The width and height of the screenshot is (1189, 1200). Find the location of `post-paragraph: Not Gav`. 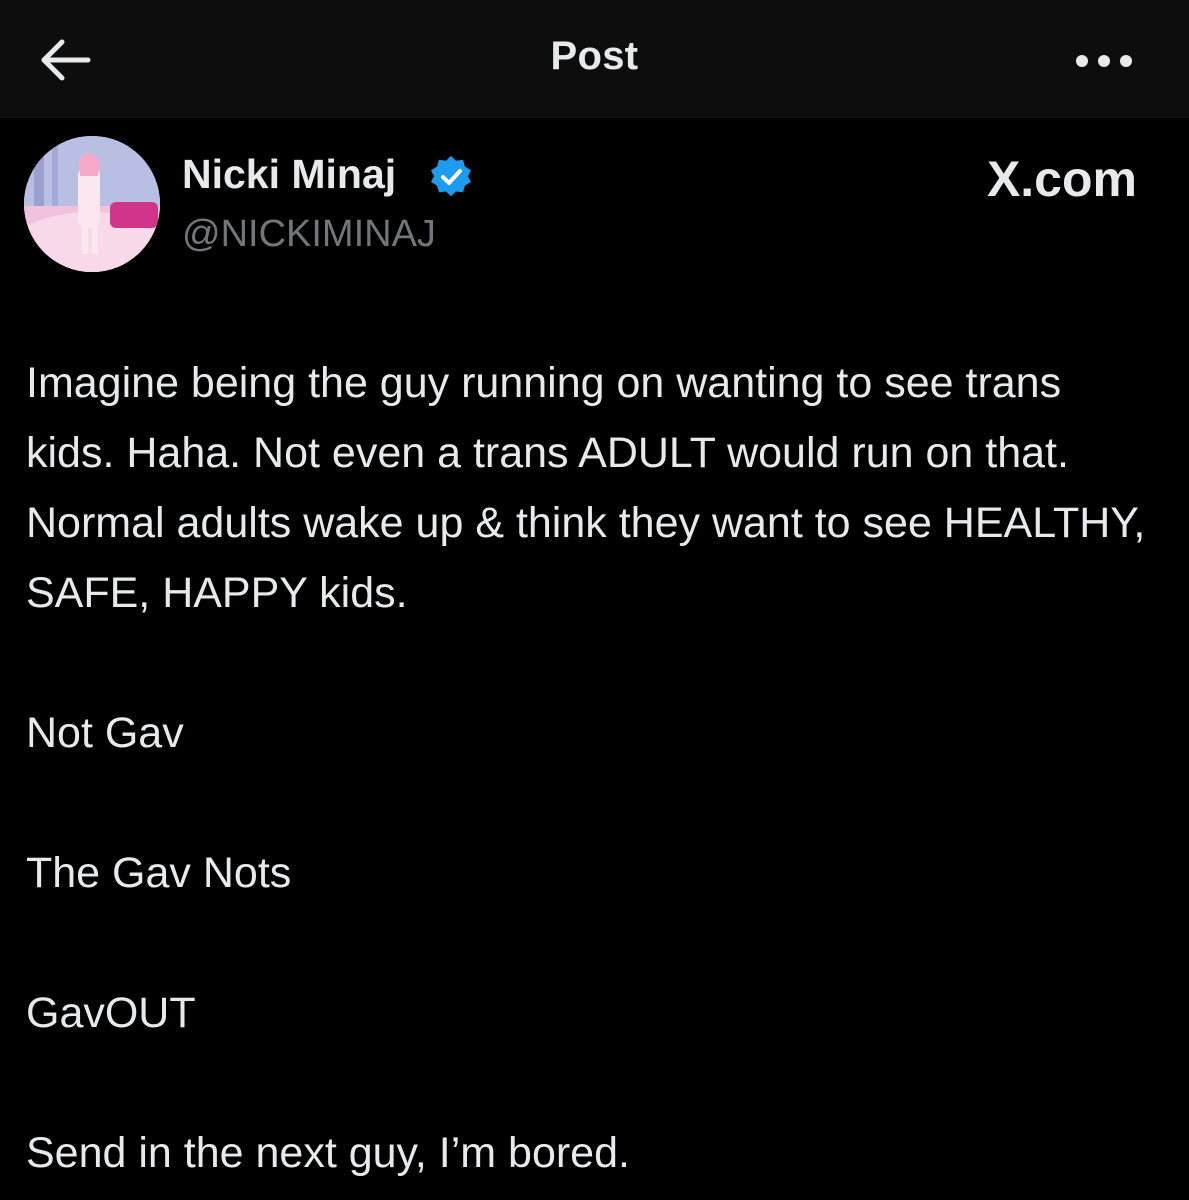

post-paragraph: Not Gav is located at coordinates (105, 733).